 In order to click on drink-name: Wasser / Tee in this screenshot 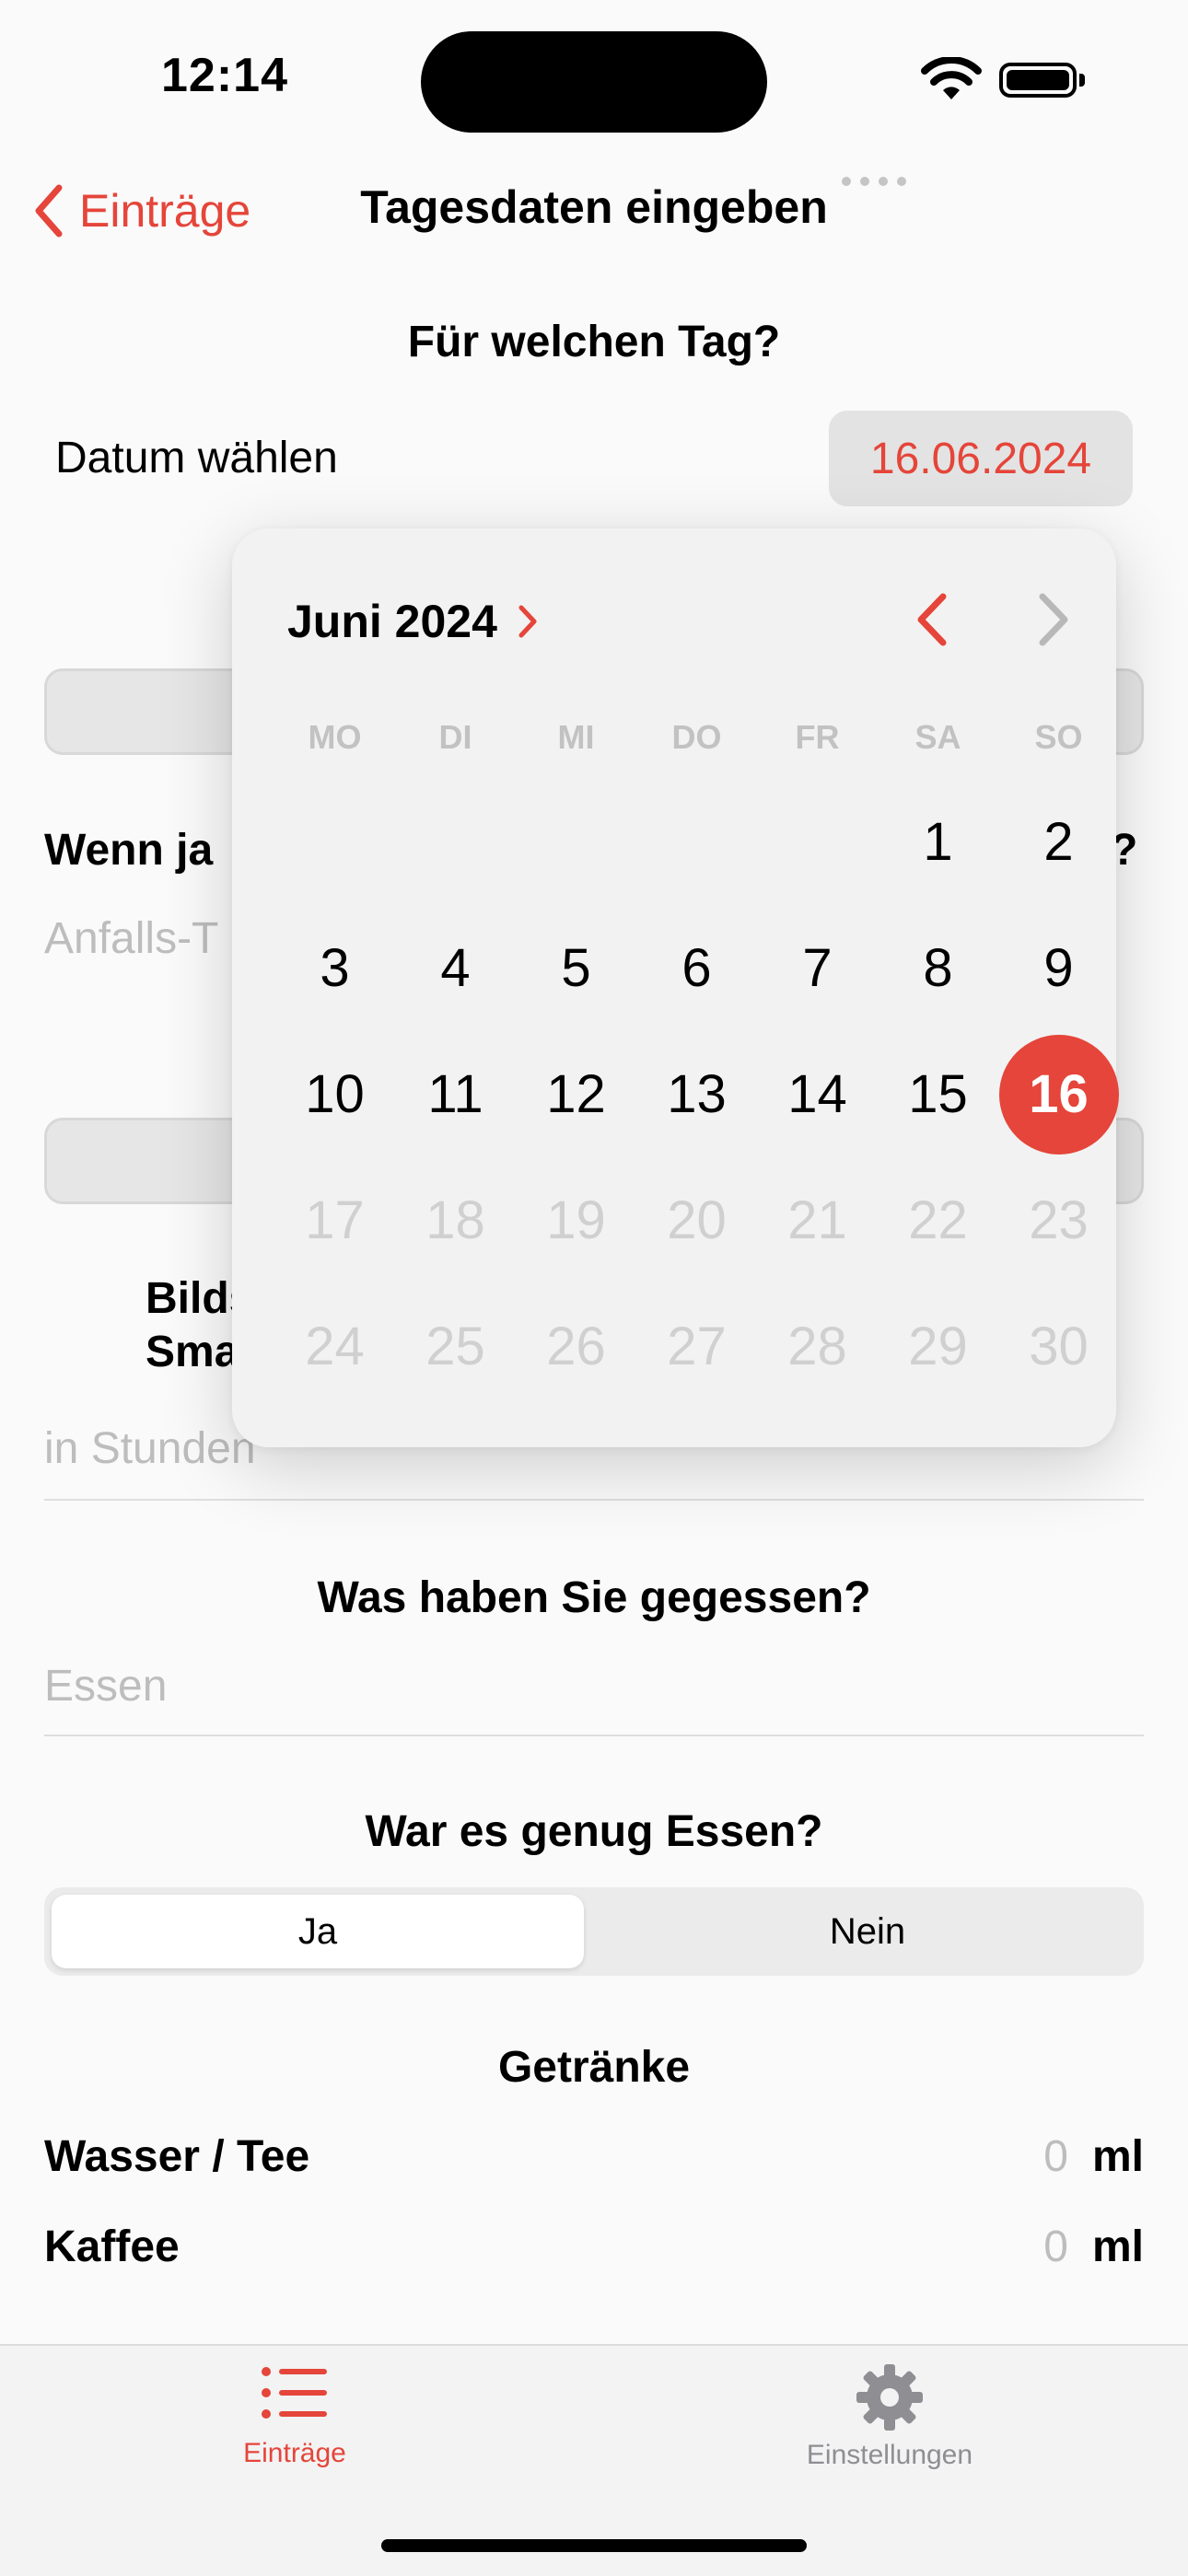, I will do `click(177, 2156)`.